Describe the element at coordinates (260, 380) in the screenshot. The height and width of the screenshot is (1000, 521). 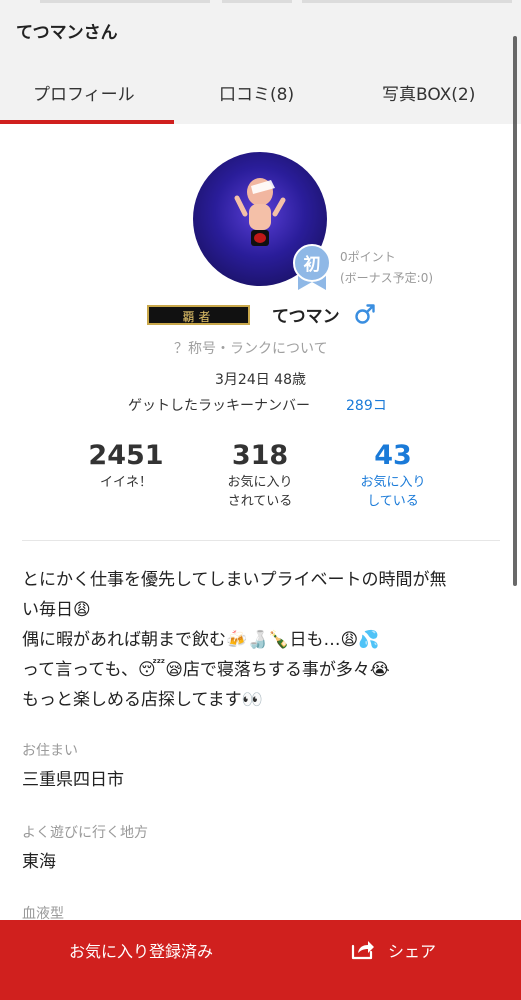
I see `birthday-age: 3月24日 48歳` at that location.